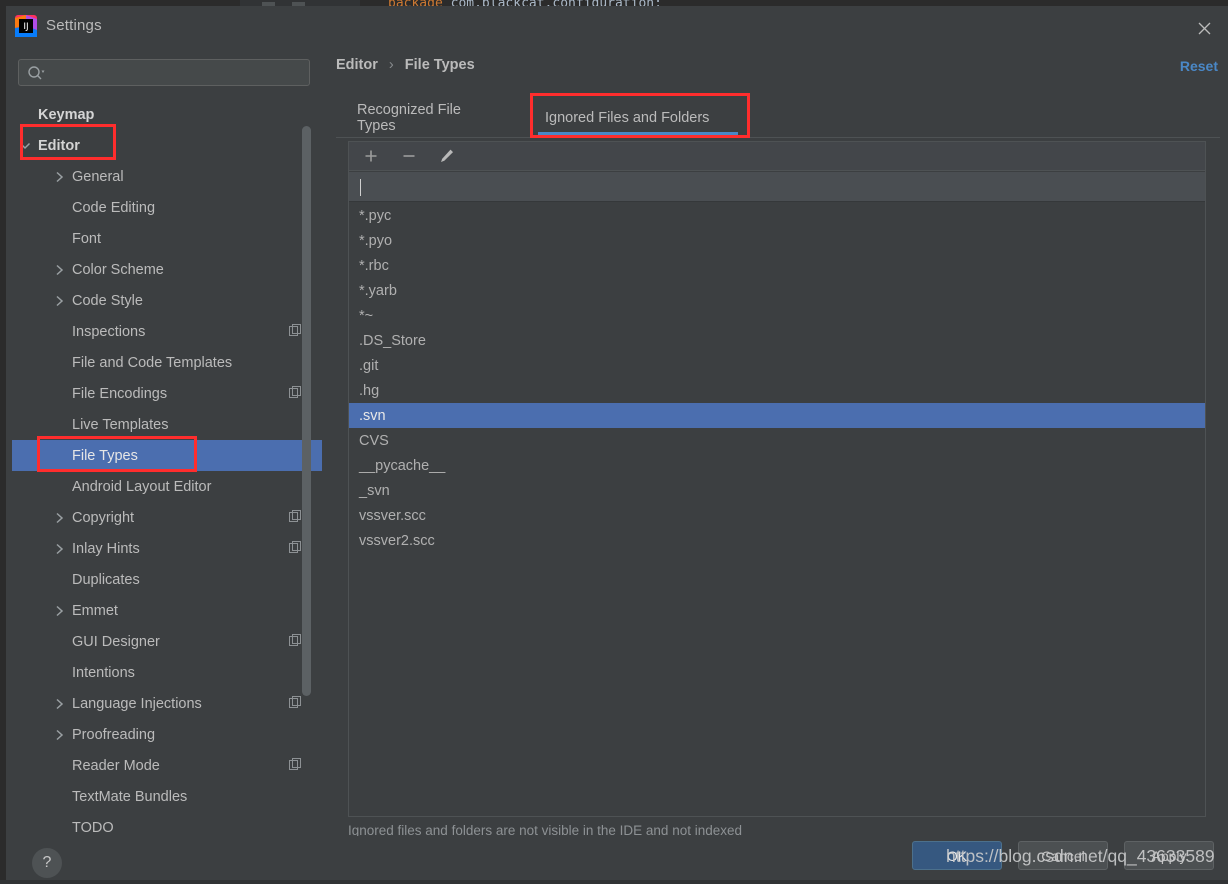 This screenshot has height=884, width=1228. I want to click on ok-button: OK, so click(957, 855).